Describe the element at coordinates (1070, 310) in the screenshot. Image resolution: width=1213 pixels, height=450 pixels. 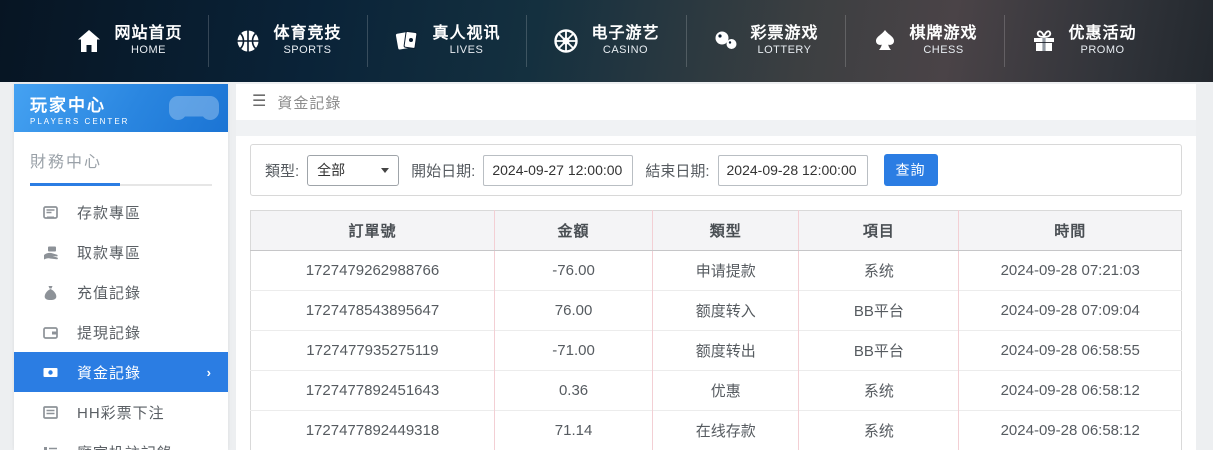
I see `table-cell: 2024-09-28 07:09:04` at that location.